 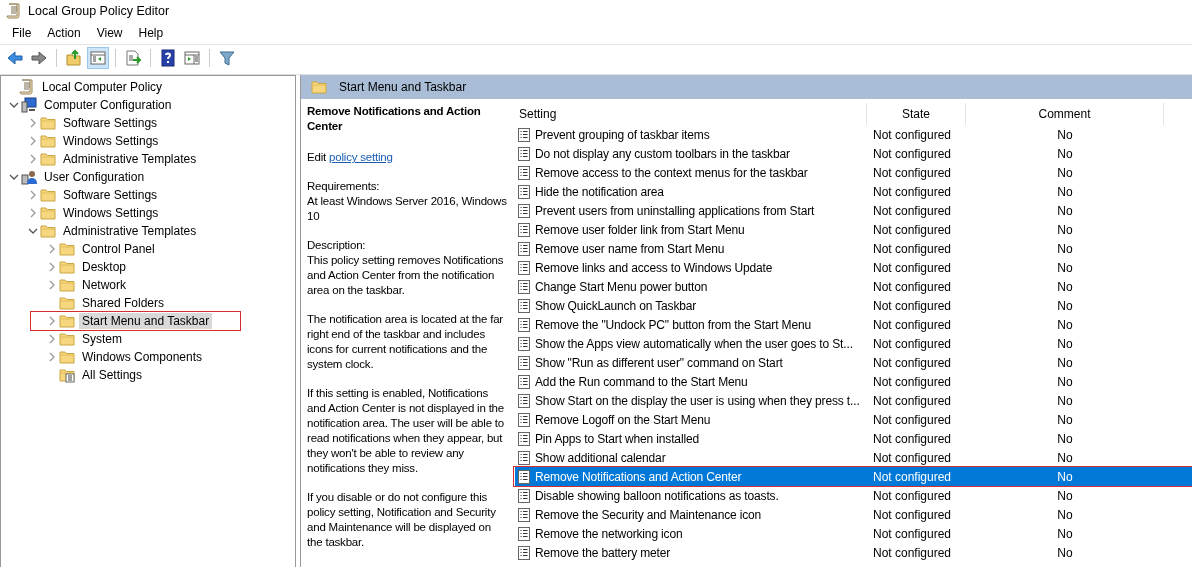 I want to click on setting-name: Show "Run as different user" command on Start, so click(x=659, y=362).